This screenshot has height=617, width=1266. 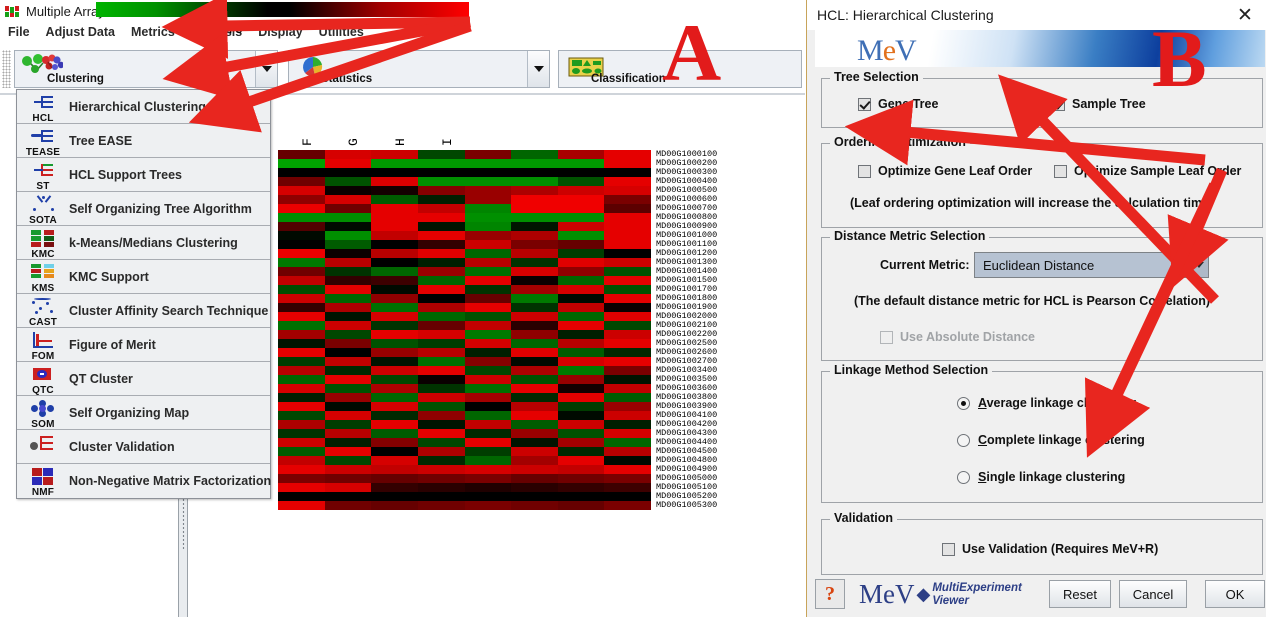 I want to click on menu-display: Display, so click(x=280, y=32).